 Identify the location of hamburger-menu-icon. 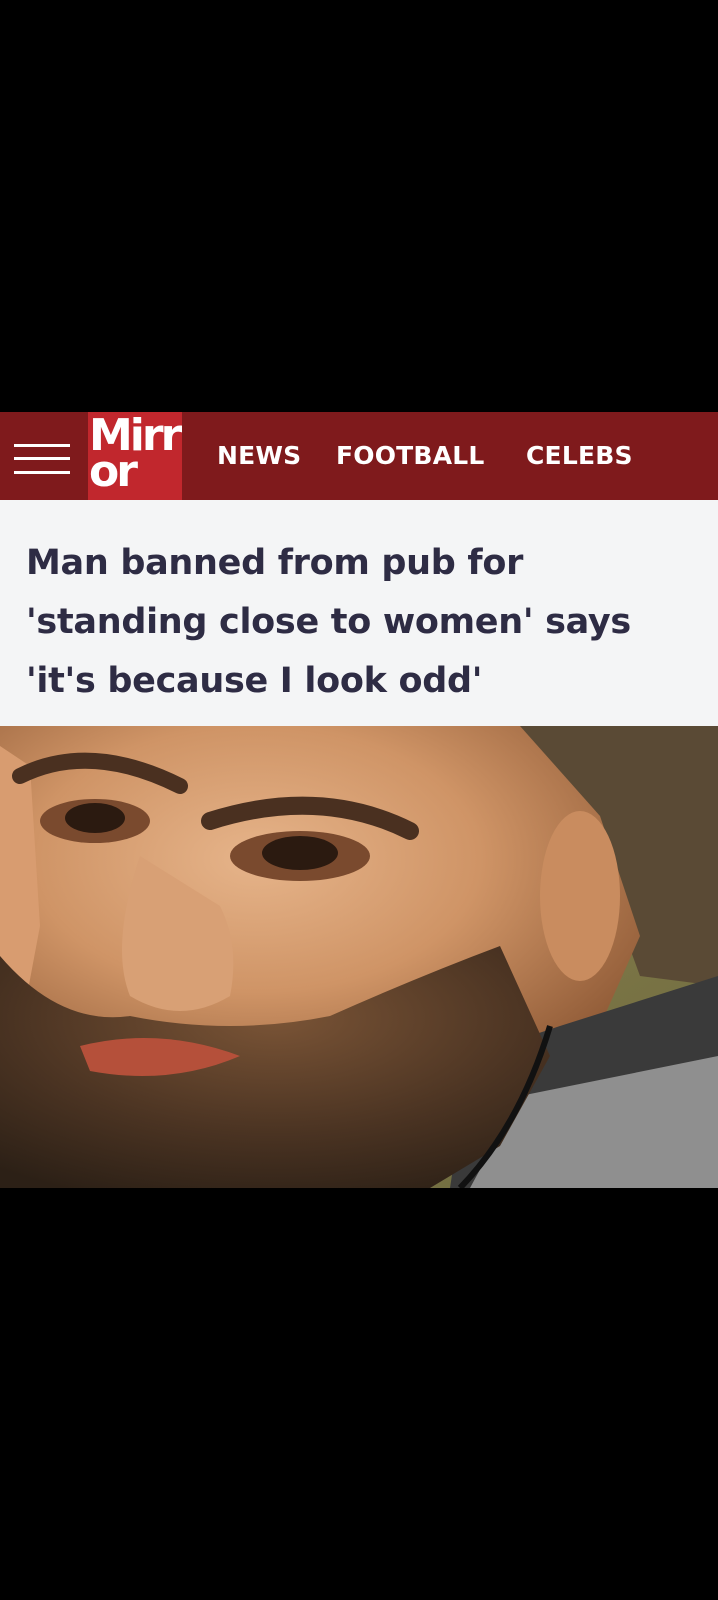
(42, 456).